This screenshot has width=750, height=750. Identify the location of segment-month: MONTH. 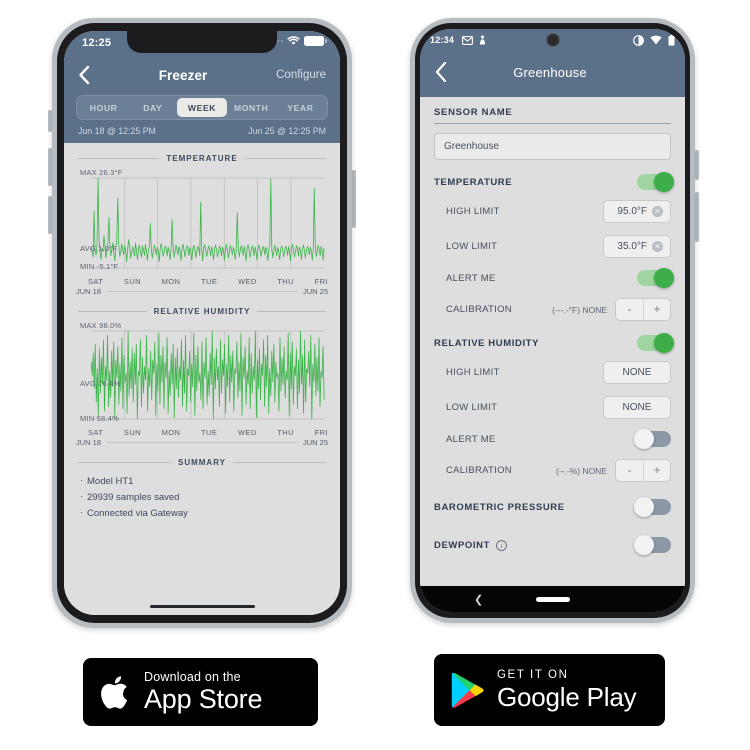
(251, 107).